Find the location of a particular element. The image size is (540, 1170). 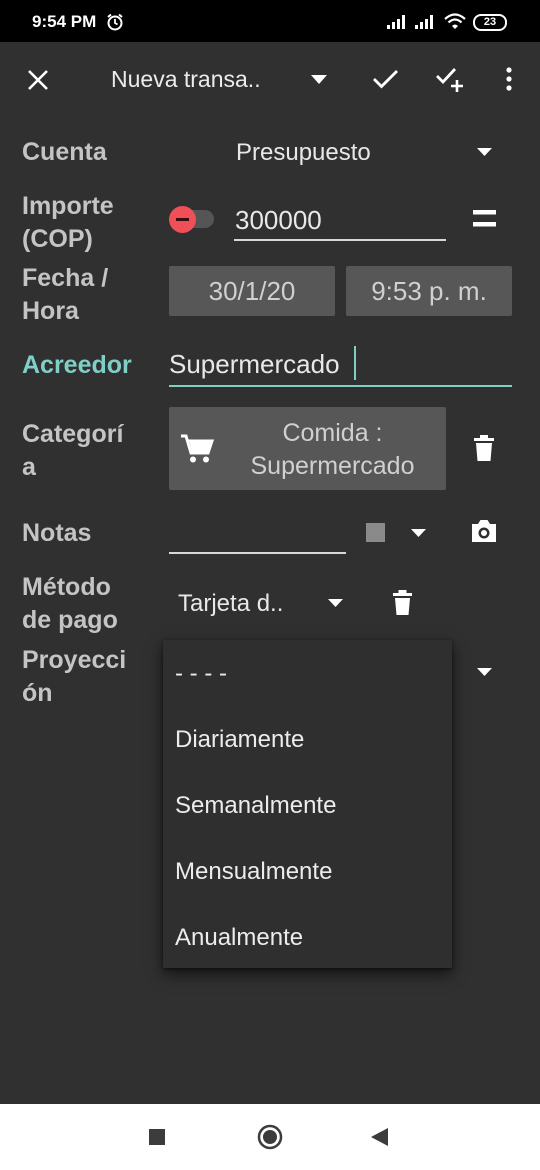

cuenta-select: Presupuesto is located at coordinates (303, 153).